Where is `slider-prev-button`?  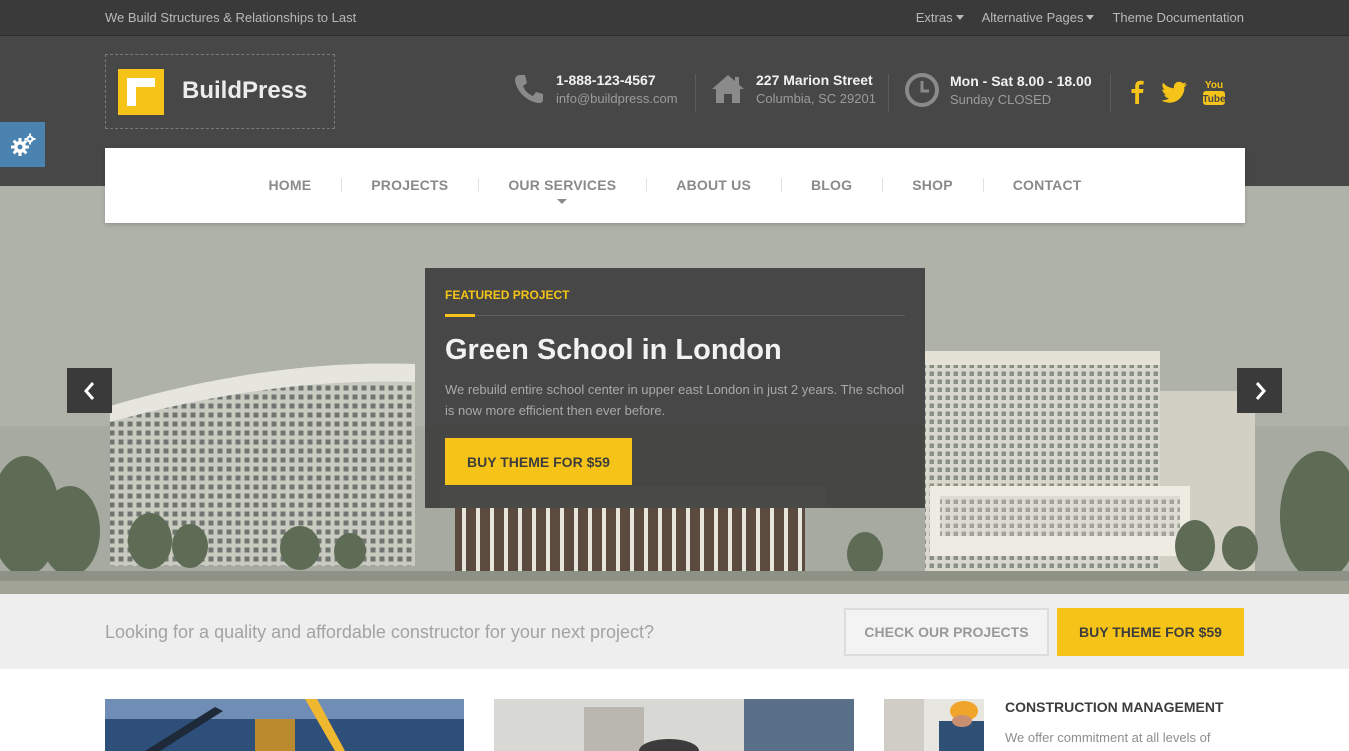 slider-prev-button is located at coordinates (89, 390).